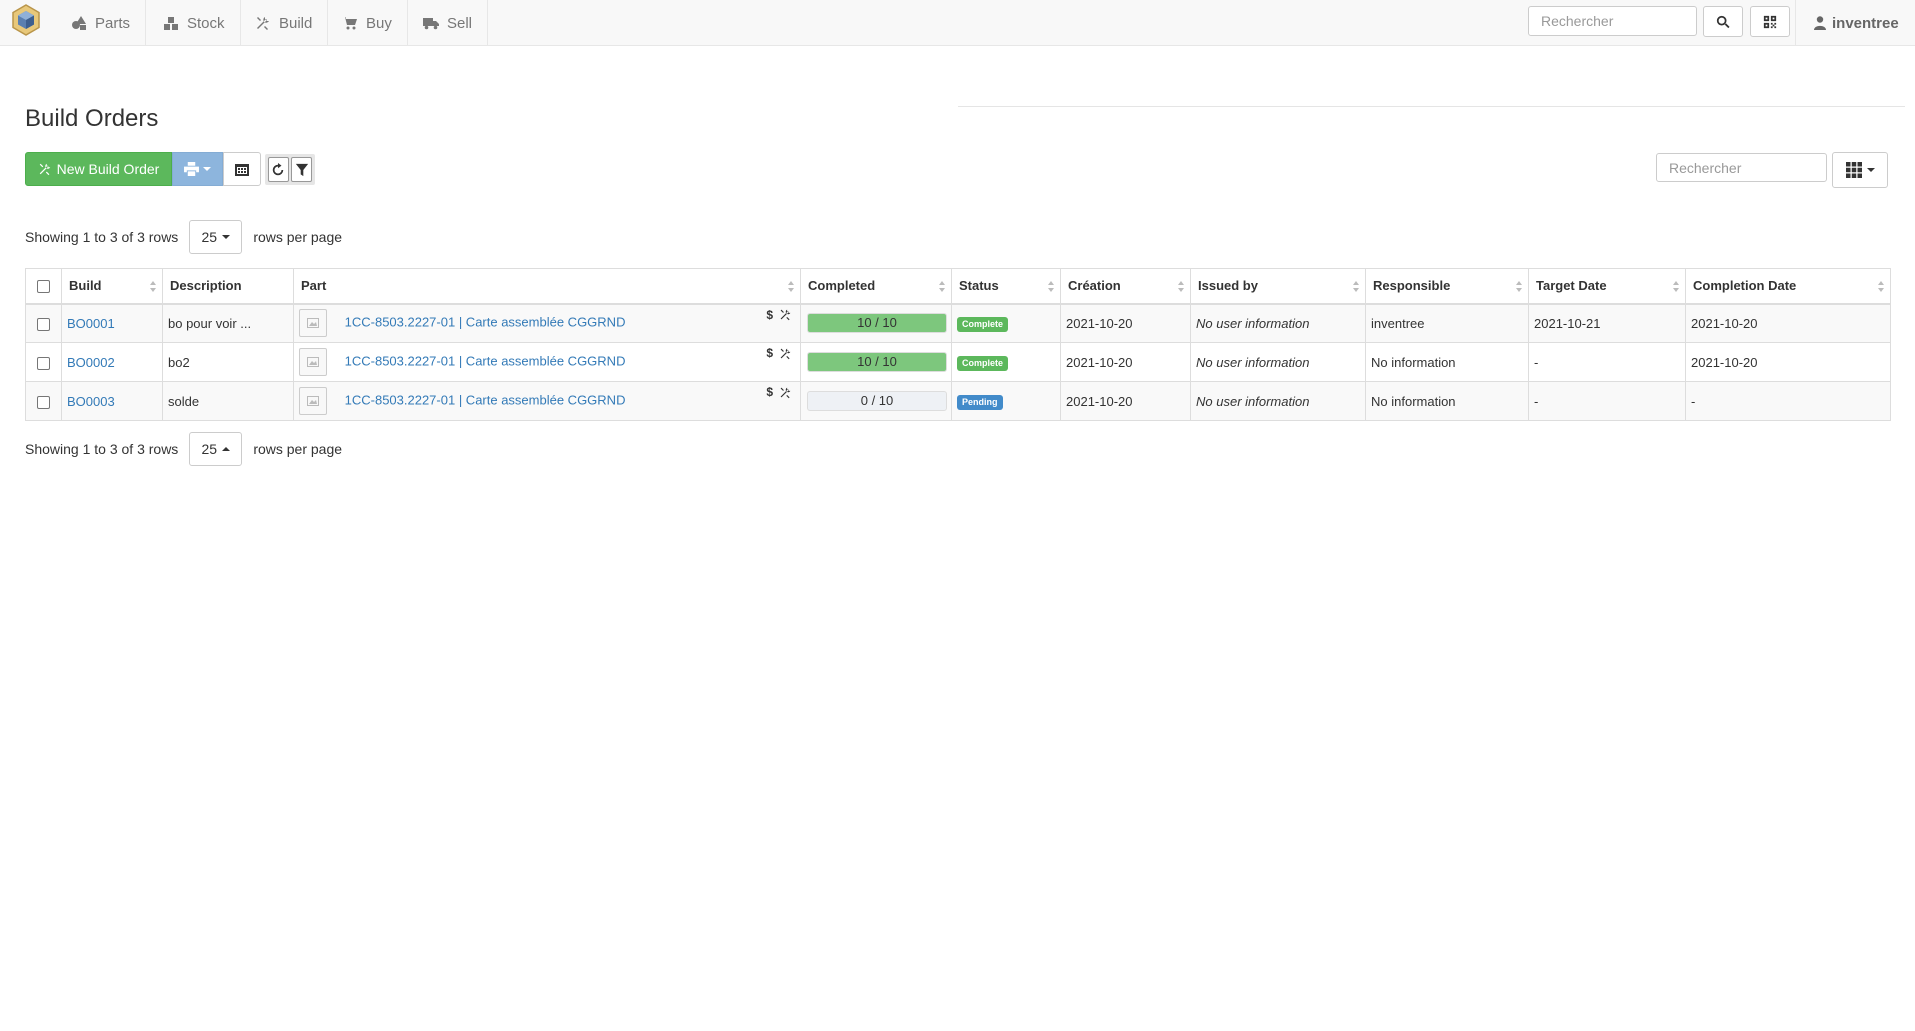 The image size is (1915, 1031). I want to click on column-label: Status, so click(979, 286).